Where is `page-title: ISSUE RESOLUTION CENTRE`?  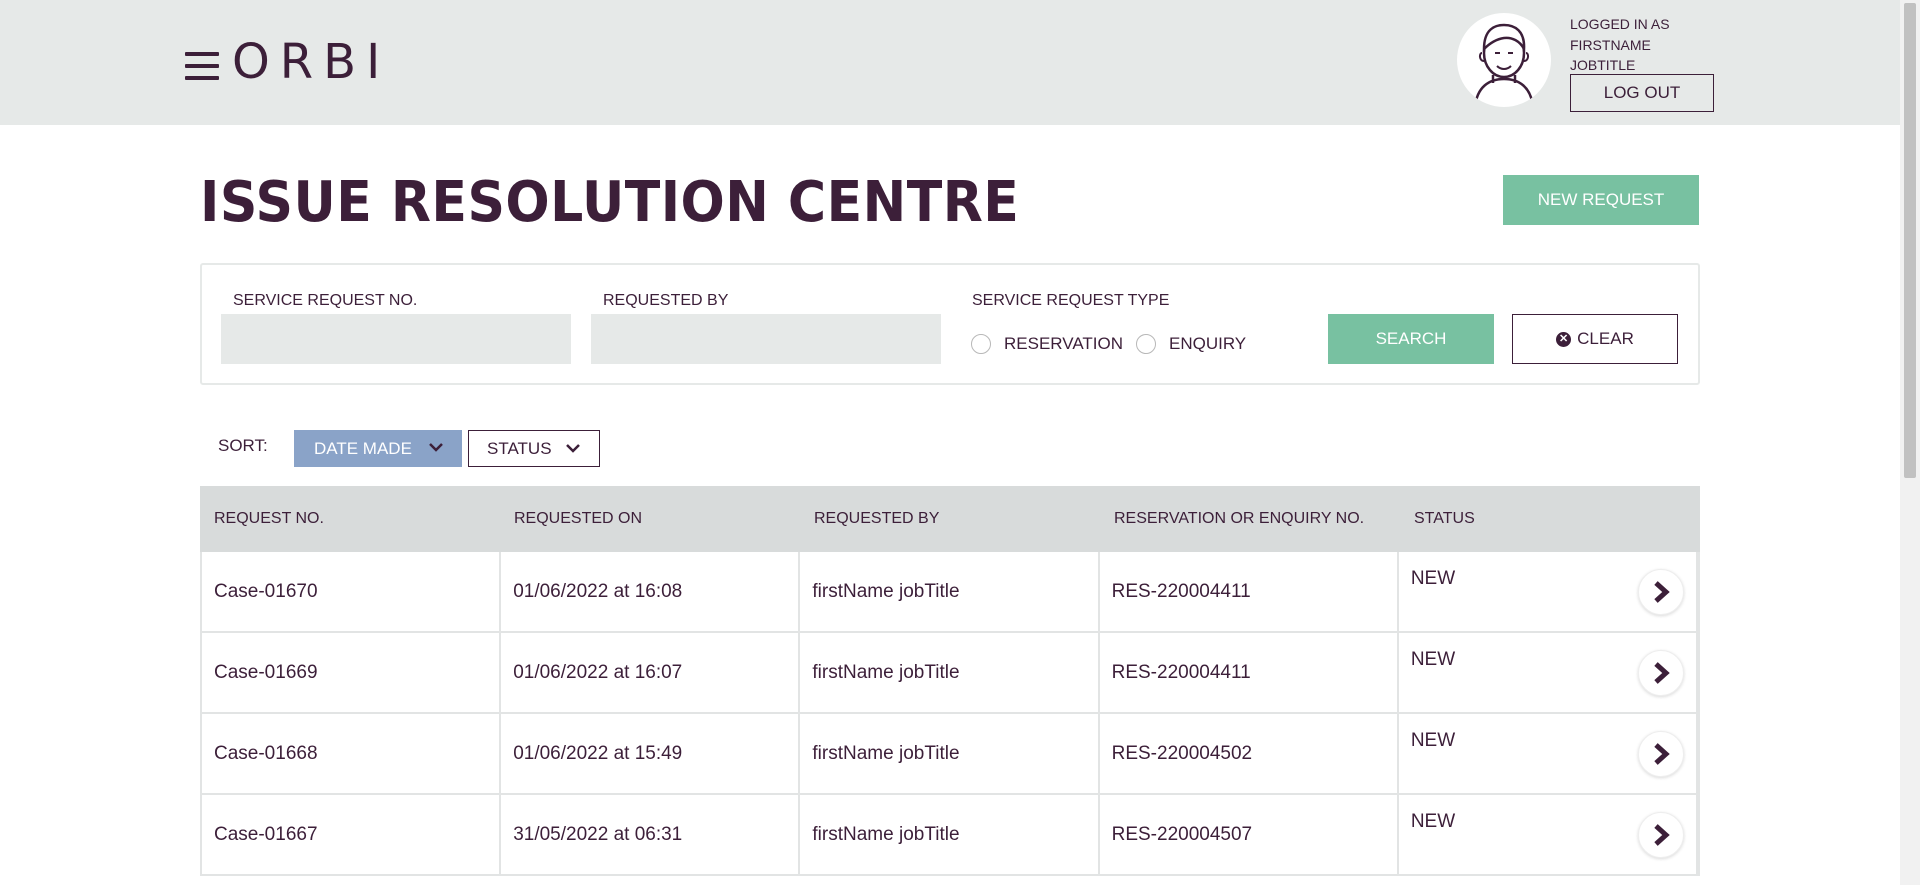
page-title: ISSUE RESOLUTION CENTRE is located at coordinates (610, 202).